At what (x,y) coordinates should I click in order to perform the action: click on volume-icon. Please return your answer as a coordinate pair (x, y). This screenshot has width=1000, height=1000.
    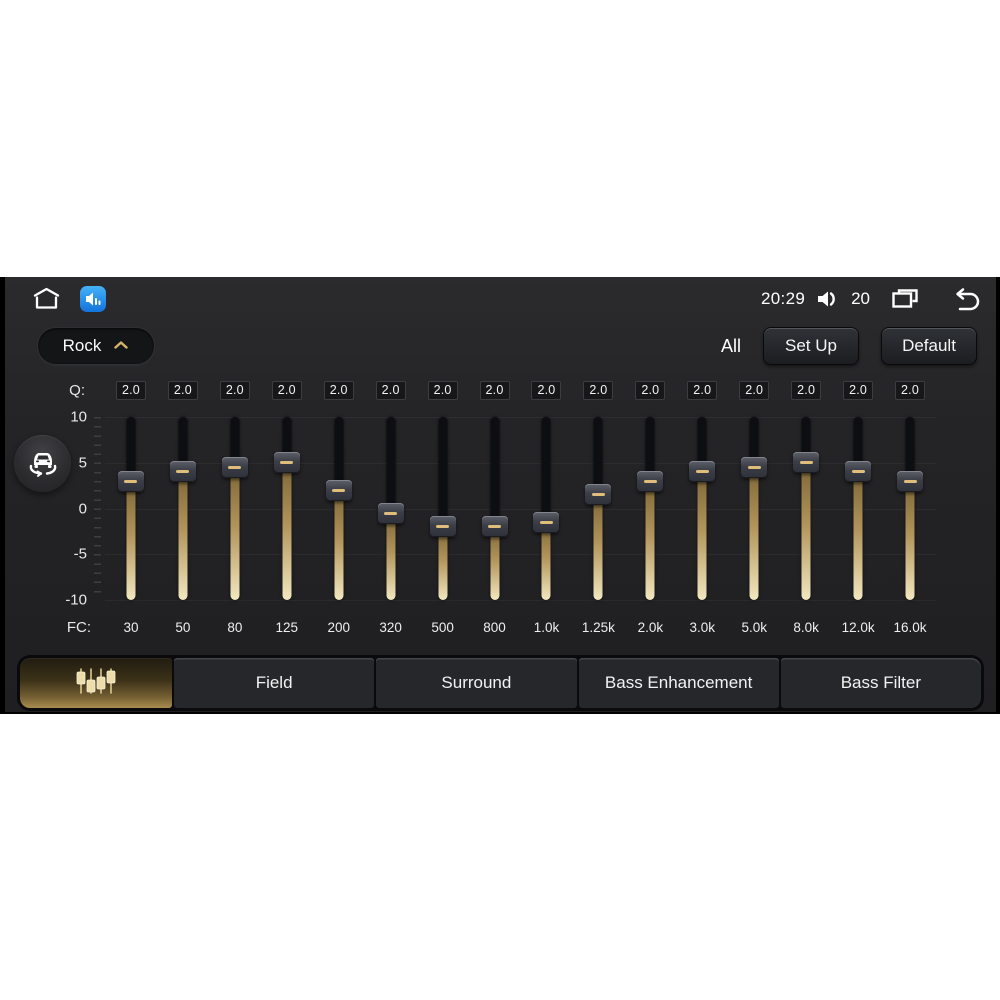
    Looking at the image, I should click on (828, 299).